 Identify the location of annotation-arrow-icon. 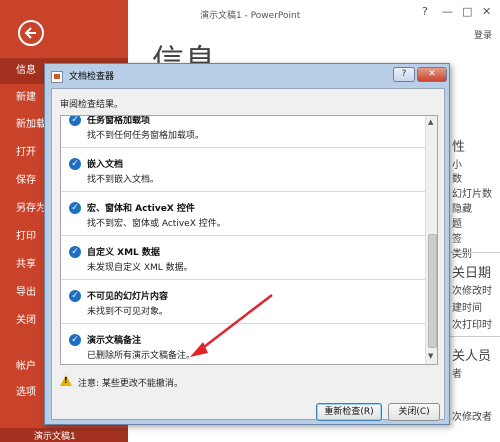
(231, 325).